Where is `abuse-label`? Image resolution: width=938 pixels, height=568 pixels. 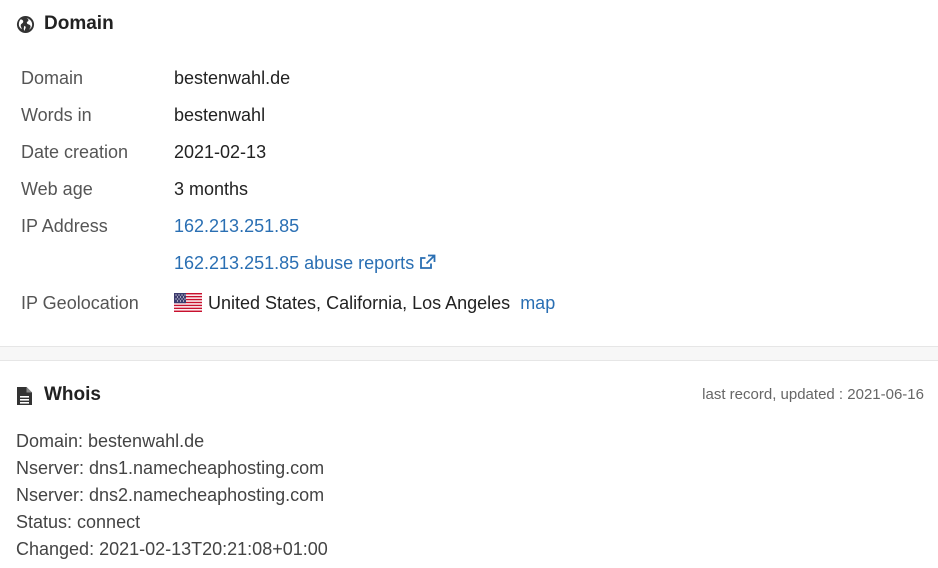
abuse-label is located at coordinates (97, 263).